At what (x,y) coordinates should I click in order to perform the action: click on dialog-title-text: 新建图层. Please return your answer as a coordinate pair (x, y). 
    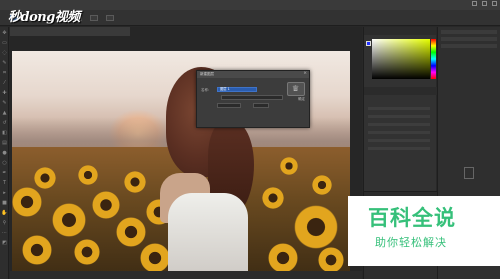
    Looking at the image, I should click on (207, 74).